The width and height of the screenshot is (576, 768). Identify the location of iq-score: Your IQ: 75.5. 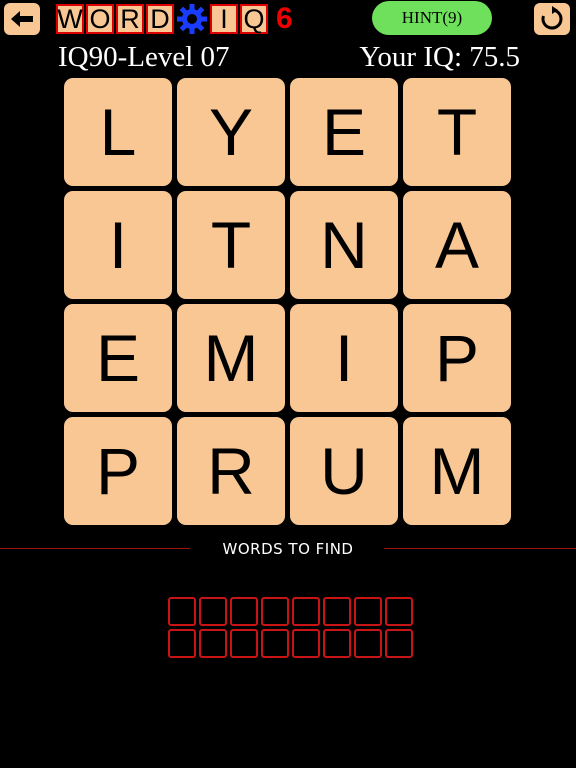
(439, 57).